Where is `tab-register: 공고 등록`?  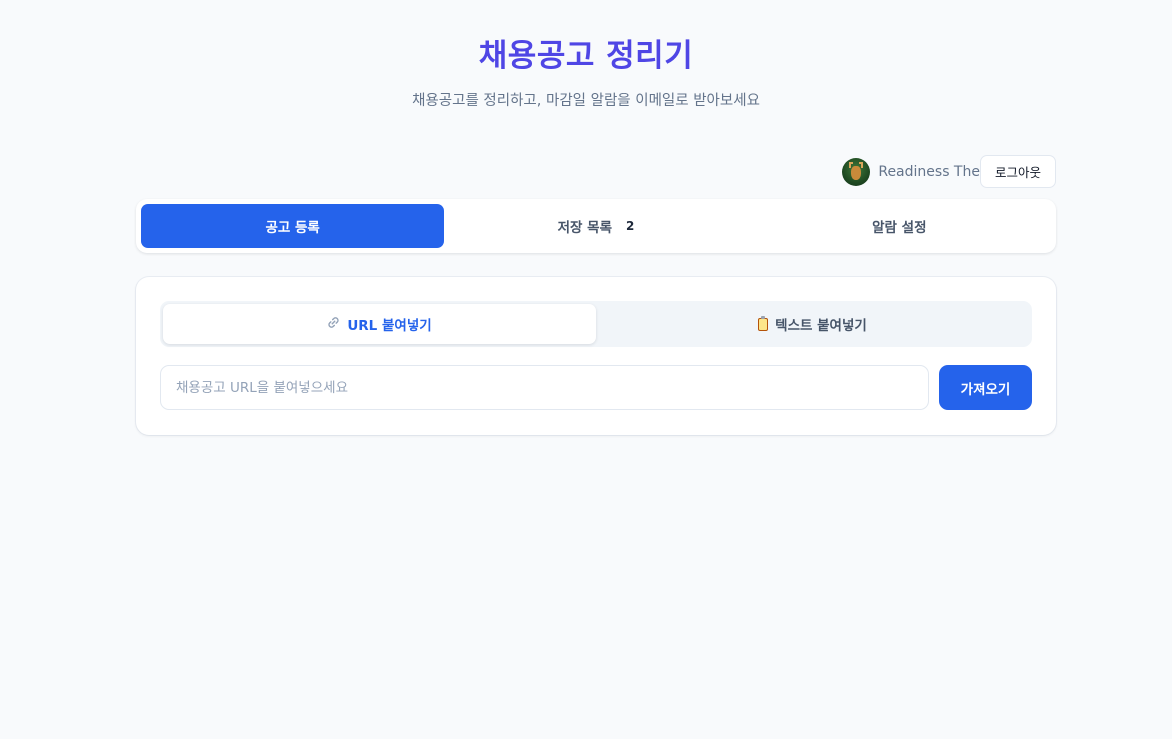 tab-register: 공고 등록 is located at coordinates (293, 226).